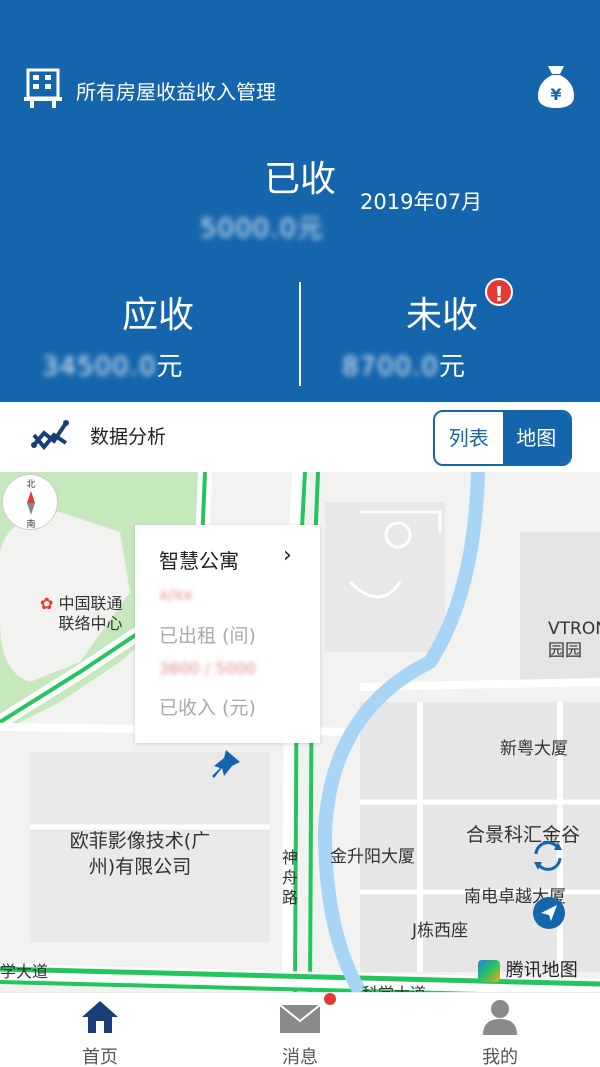  Describe the element at coordinates (299, 179) in the screenshot. I see `received-label: 已收` at that location.